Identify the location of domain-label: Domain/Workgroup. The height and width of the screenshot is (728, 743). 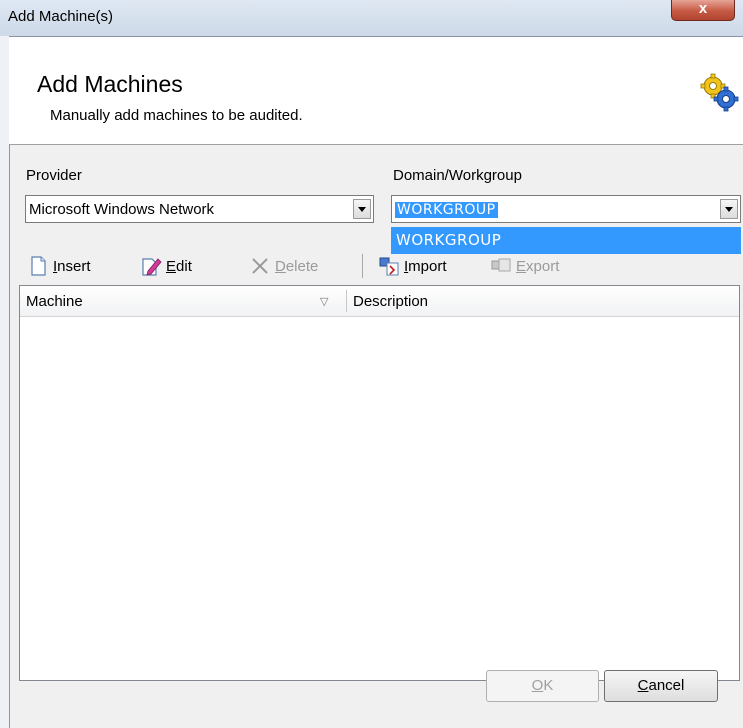
(457, 175).